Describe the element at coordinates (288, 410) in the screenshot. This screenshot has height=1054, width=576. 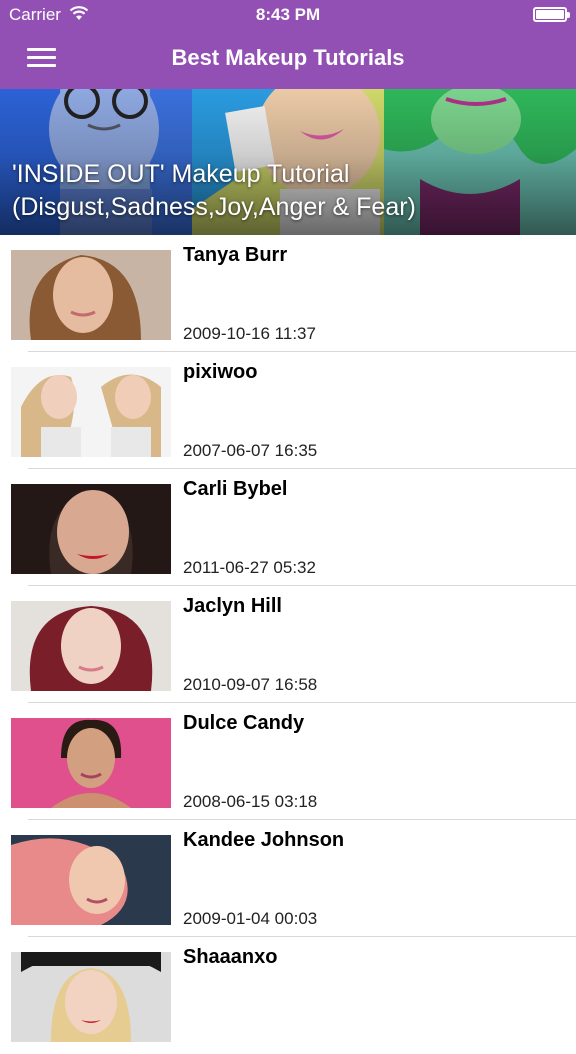
I see `list-item: pixiwoo 2007-06-07 16:35` at that location.